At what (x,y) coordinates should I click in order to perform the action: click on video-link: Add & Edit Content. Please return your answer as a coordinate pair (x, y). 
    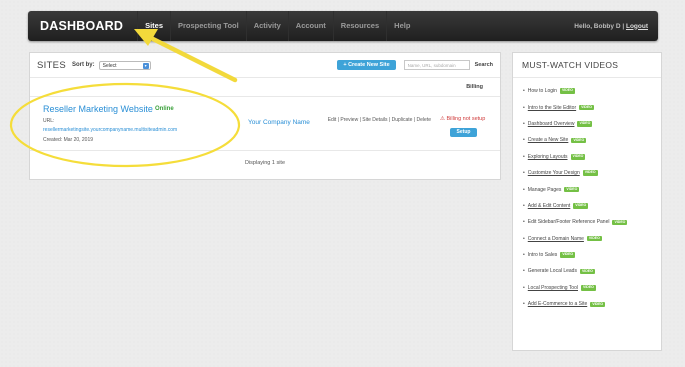
    Looking at the image, I should click on (549, 206).